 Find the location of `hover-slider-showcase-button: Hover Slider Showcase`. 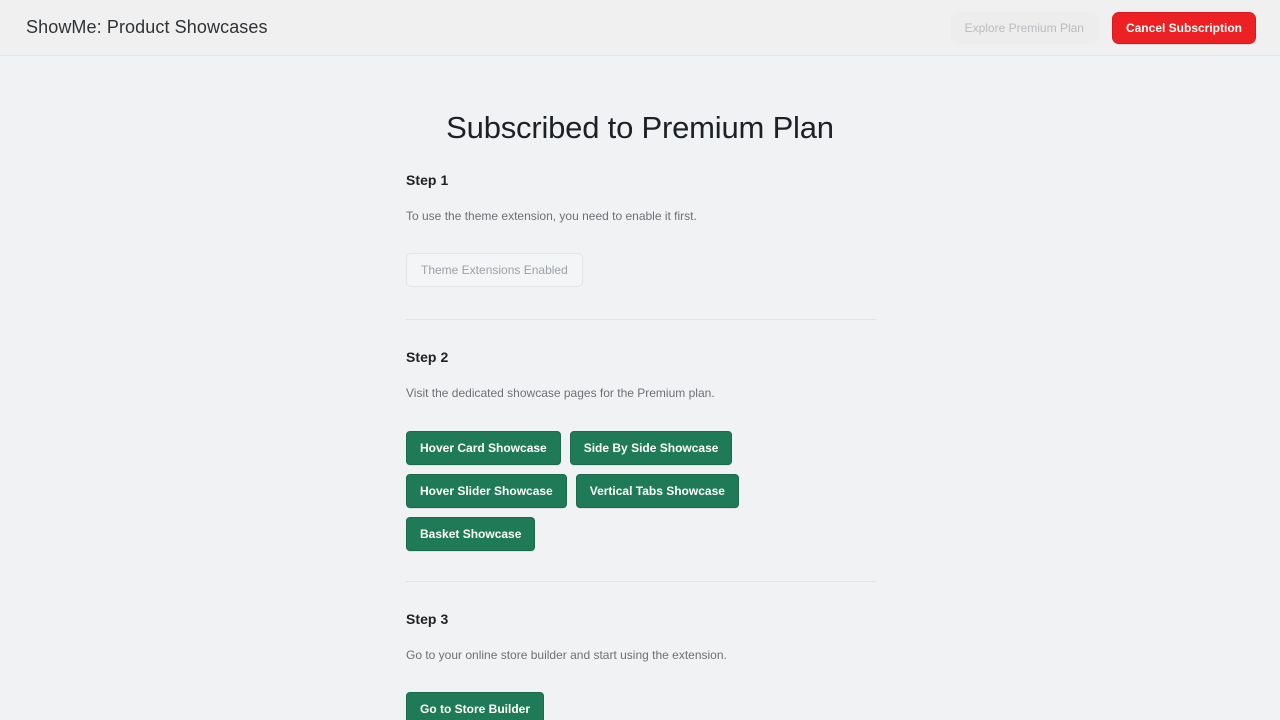

hover-slider-showcase-button: Hover Slider Showcase is located at coordinates (486, 490).